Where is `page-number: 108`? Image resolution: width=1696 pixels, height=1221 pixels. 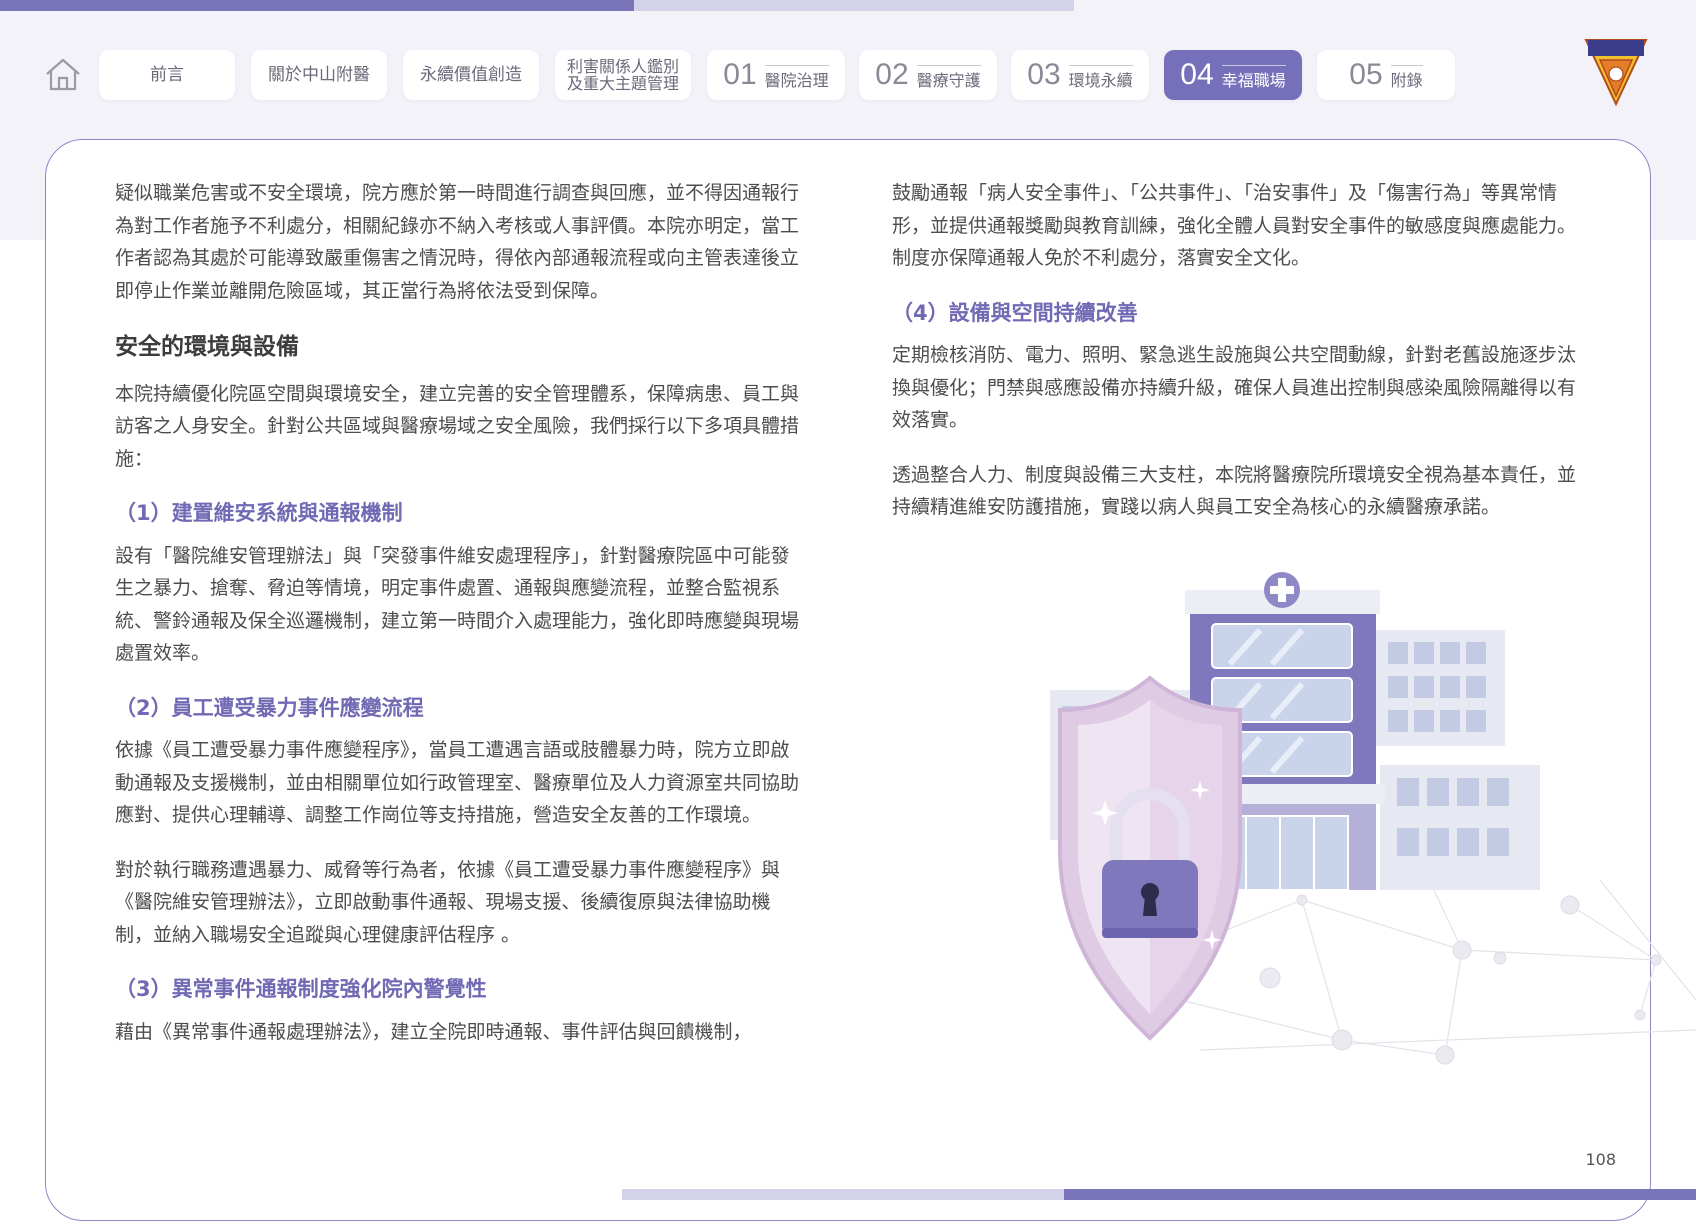
page-number: 108 is located at coordinates (1600, 1159).